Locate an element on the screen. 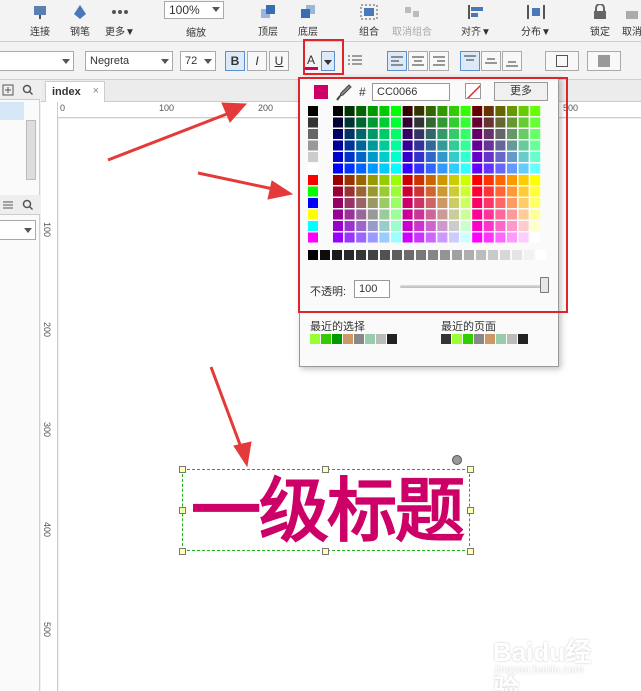 The image size is (641, 691). font-family-value: Negreta is located at coordinates (110, 61).